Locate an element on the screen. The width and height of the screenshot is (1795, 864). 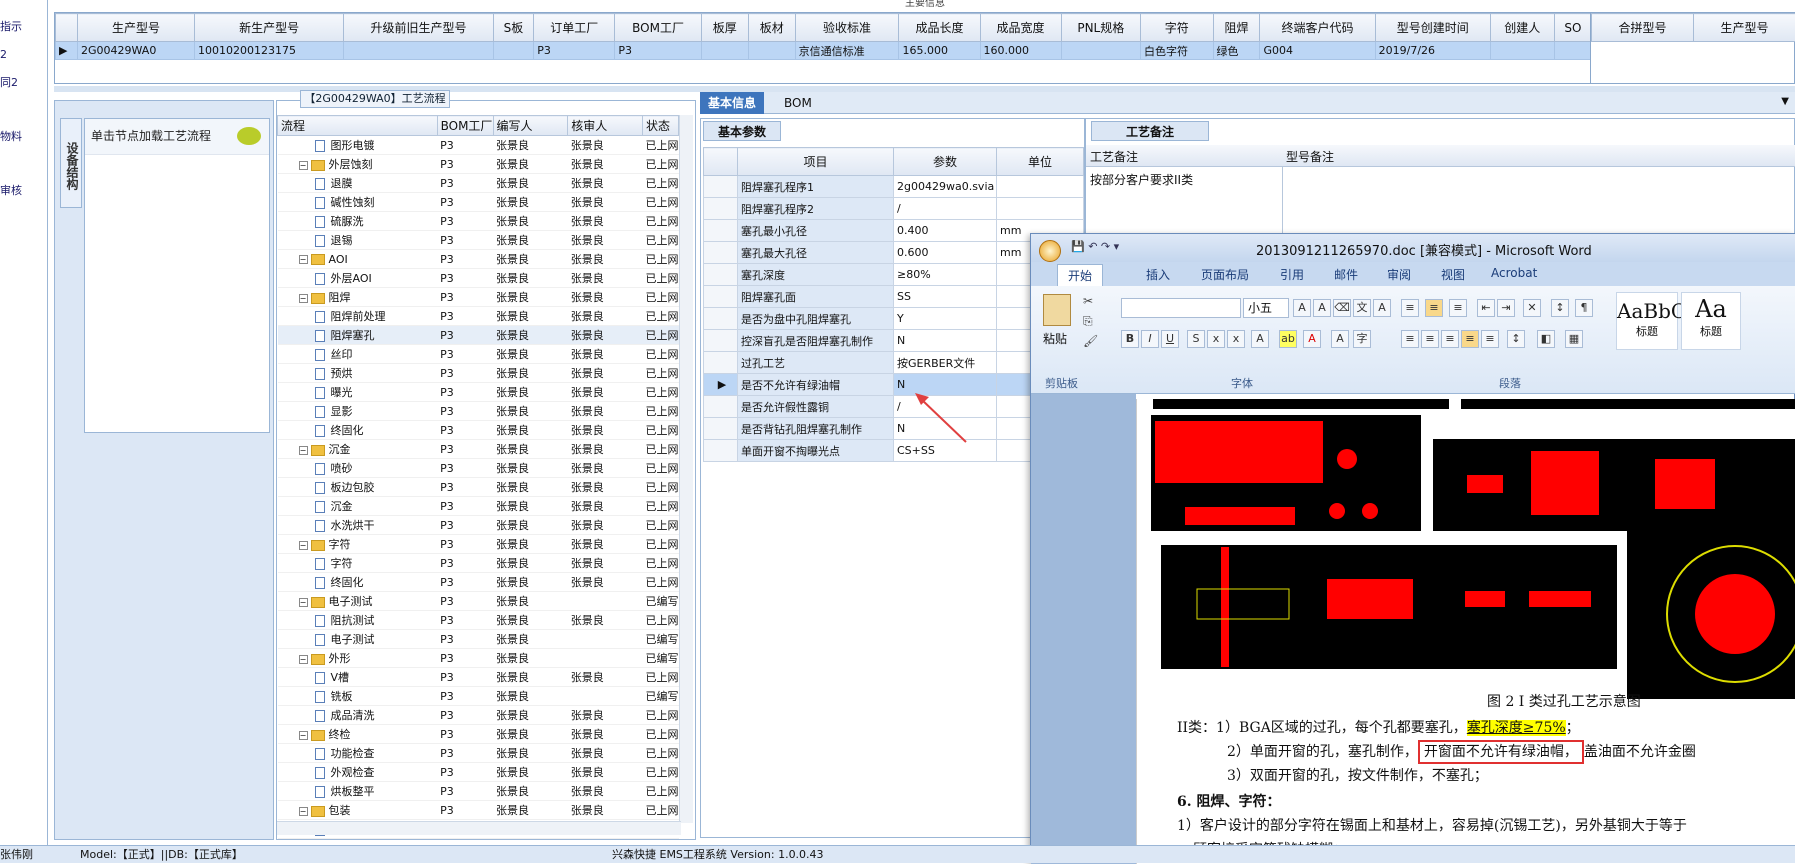
top-col-header: BOM工厂 is located at coordinates (658, 28).